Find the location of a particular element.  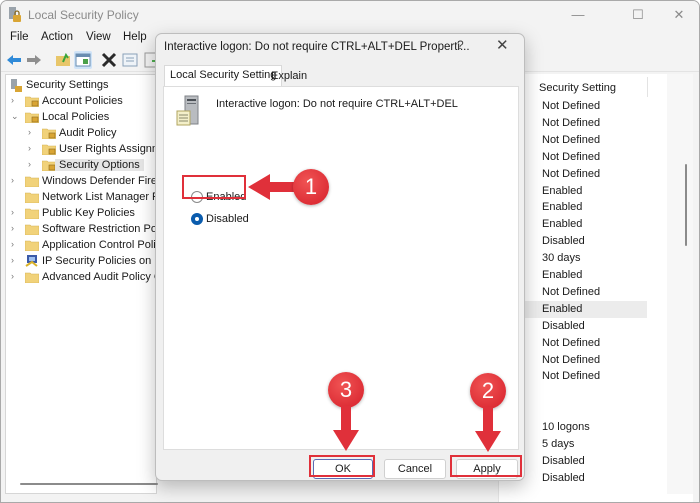

window-title: Local Security Policy is located at coordinates (83, 15).